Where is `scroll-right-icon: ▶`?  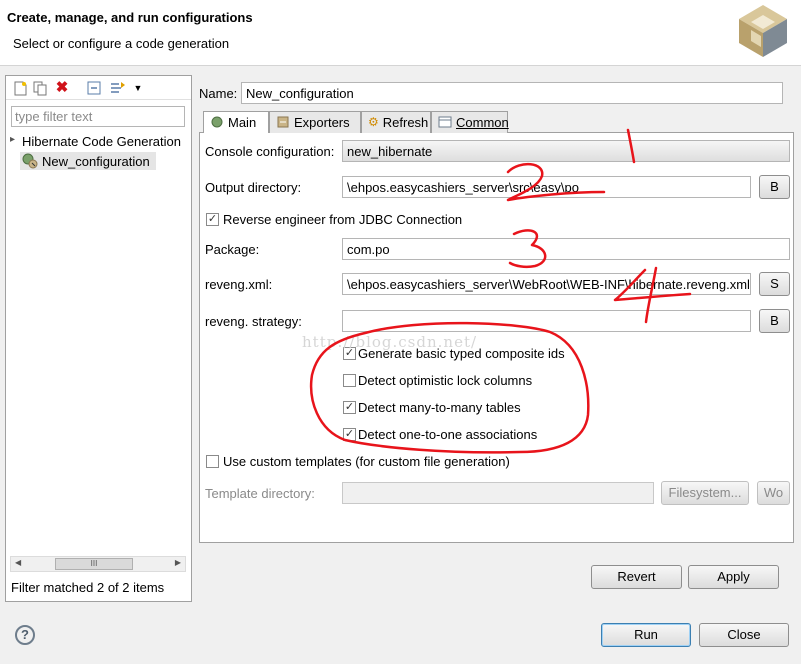
scroll-right-icon: ▶ is located at coordinates (178, 562).